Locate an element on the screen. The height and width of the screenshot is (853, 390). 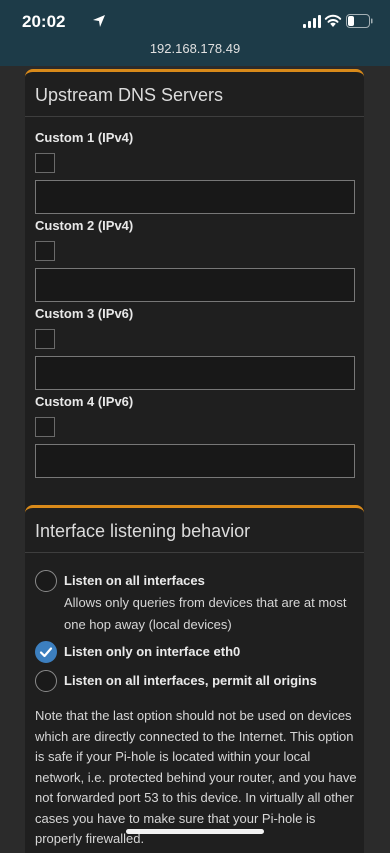
wifi-icon is located at coordinates (333, 20).